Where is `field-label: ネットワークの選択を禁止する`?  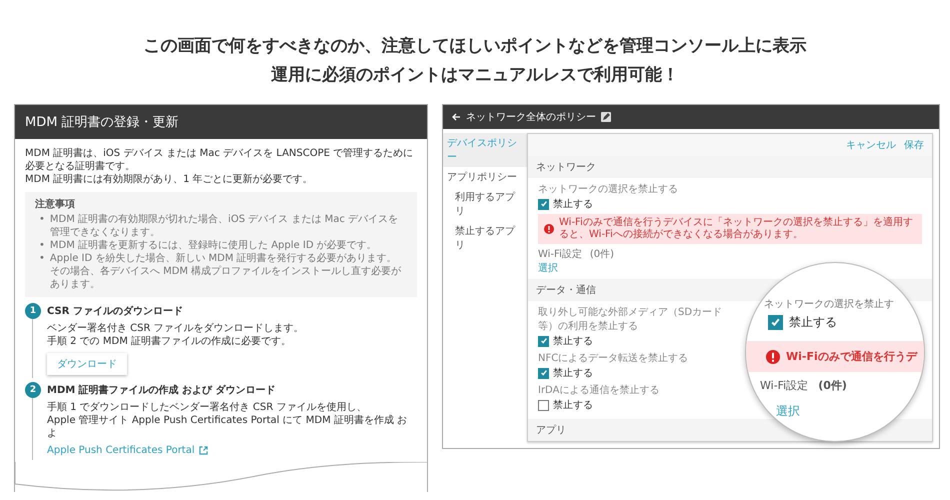
field-label: ネットワークの選択を禁止する is located at coordinates (608, 189).